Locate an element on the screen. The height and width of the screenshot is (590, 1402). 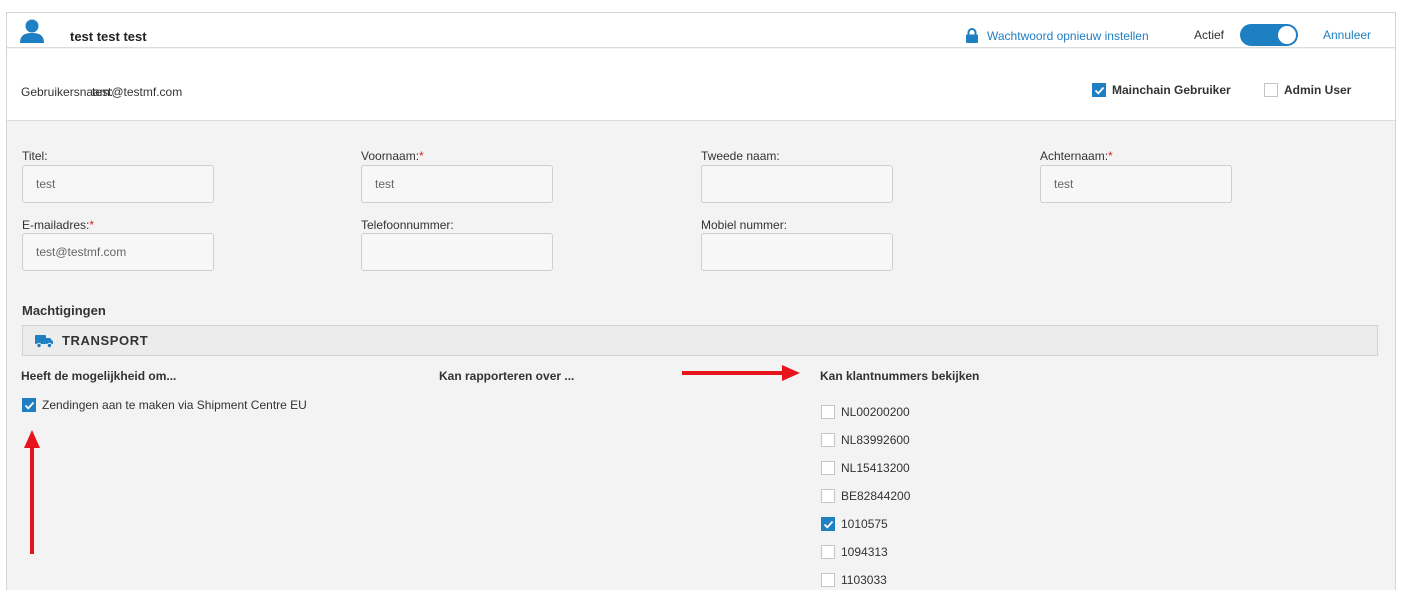
admin-user-option: Admin User is located at coordinates (1307, 90).